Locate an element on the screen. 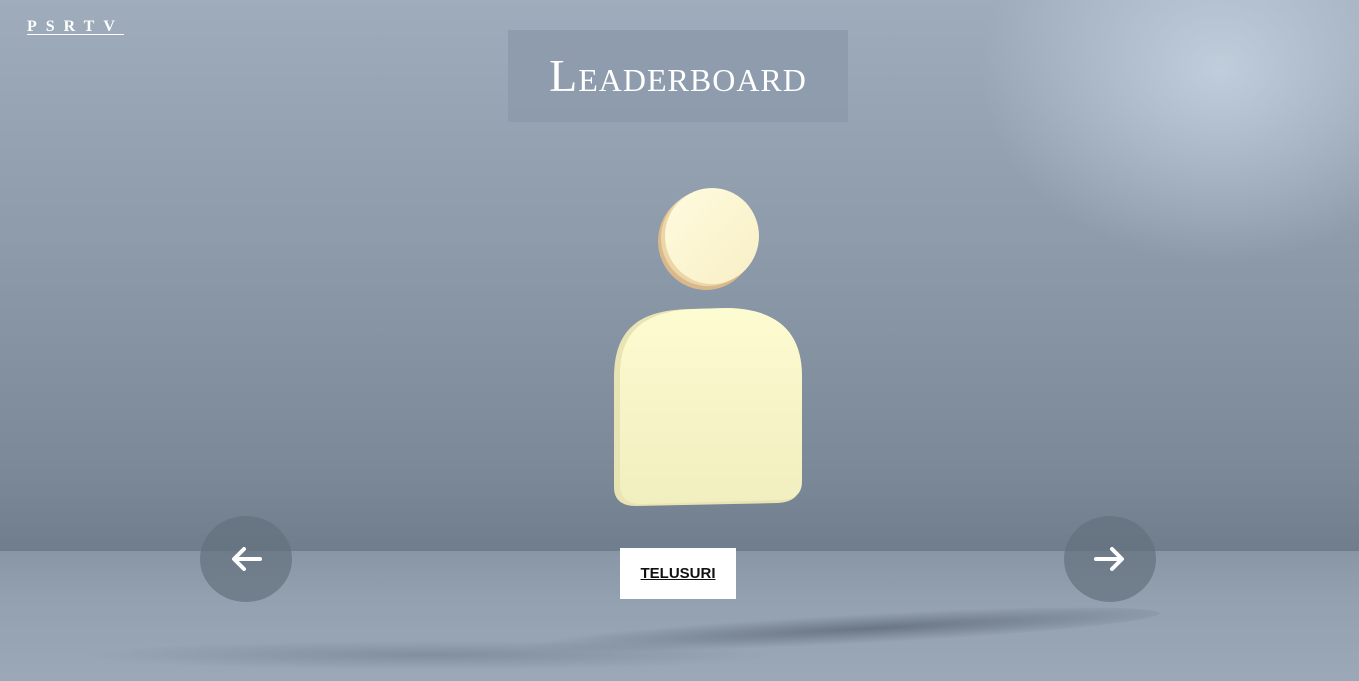 This screenshot has height=681, width=1359. brand-logo-link: PSRTV is located at coordinates (75, 27).